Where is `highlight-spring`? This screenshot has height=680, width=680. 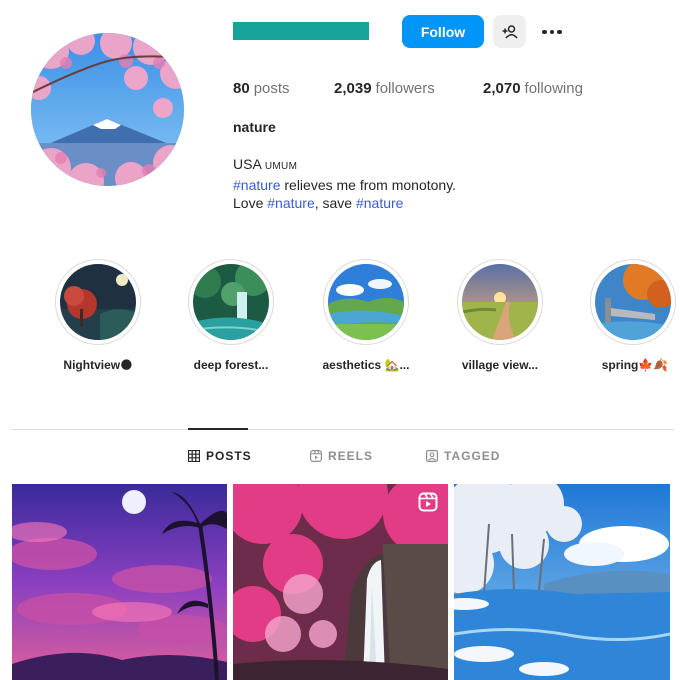
highlight-spring is located at coordinates (633, 302).